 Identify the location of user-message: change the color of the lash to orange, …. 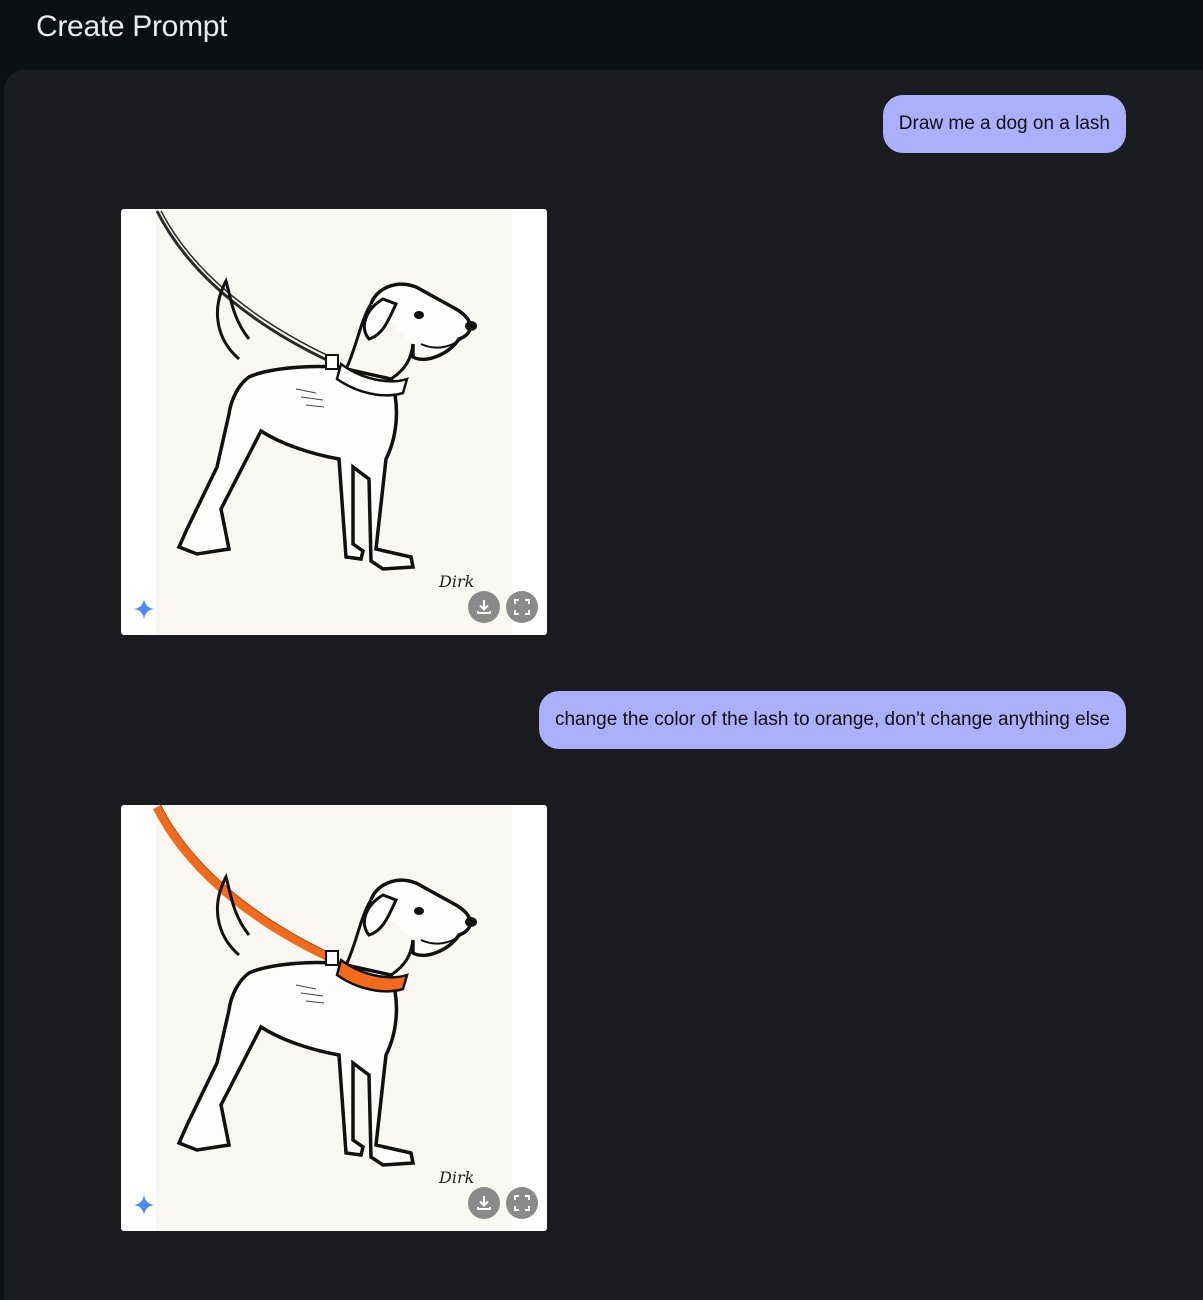
(832, 720).